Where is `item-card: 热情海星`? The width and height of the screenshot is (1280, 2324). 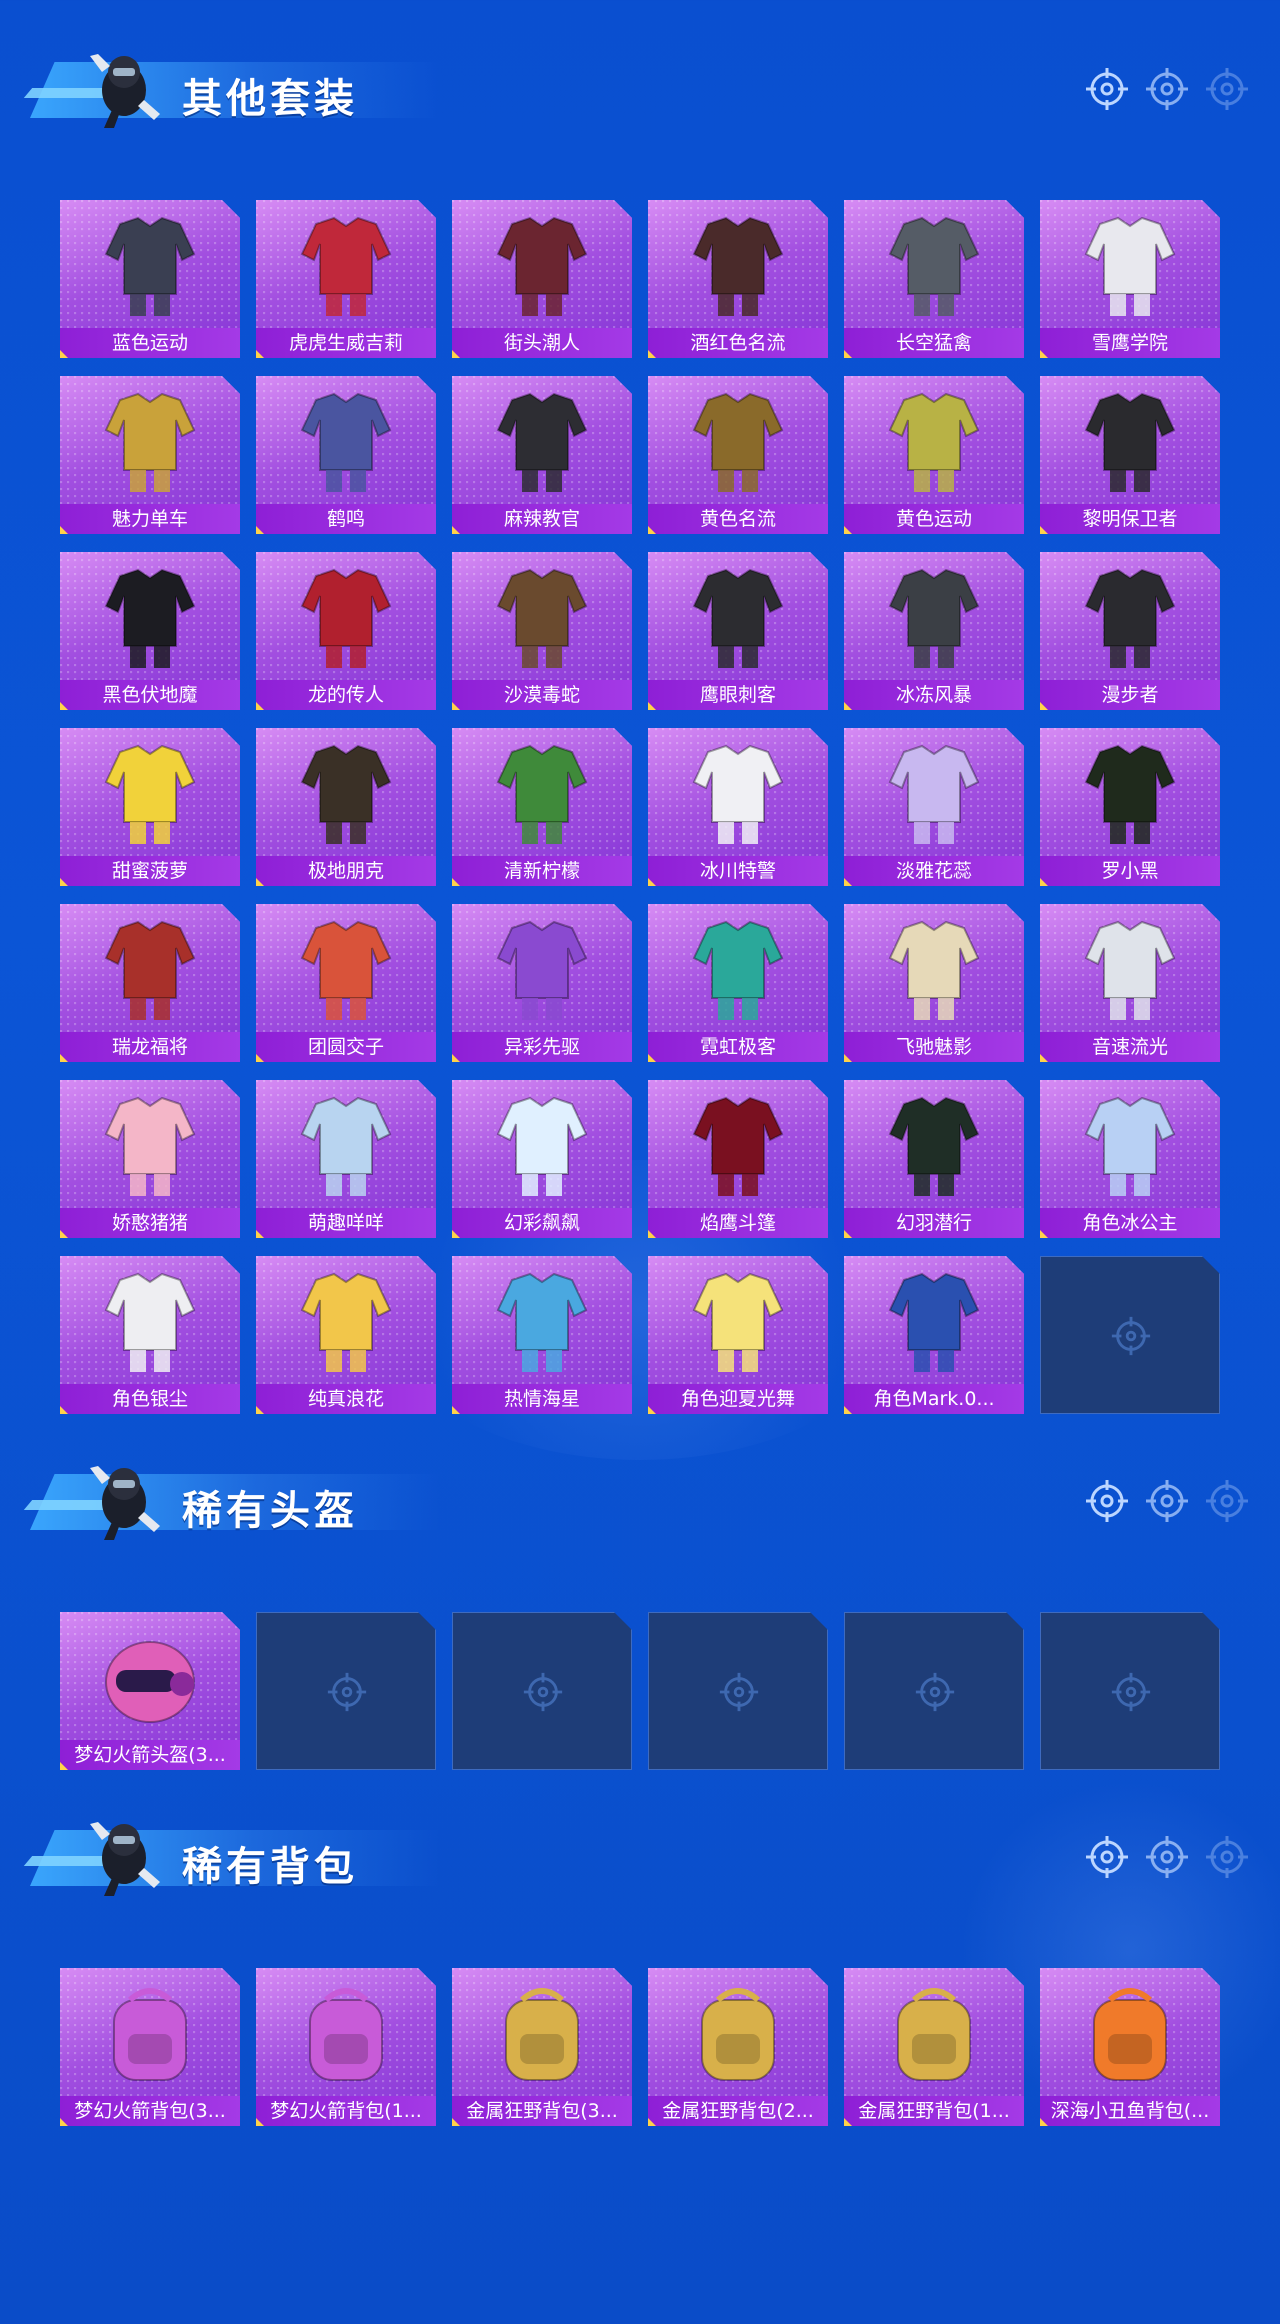
item-card: 热情海星 is located at coordinates (542, 1335).